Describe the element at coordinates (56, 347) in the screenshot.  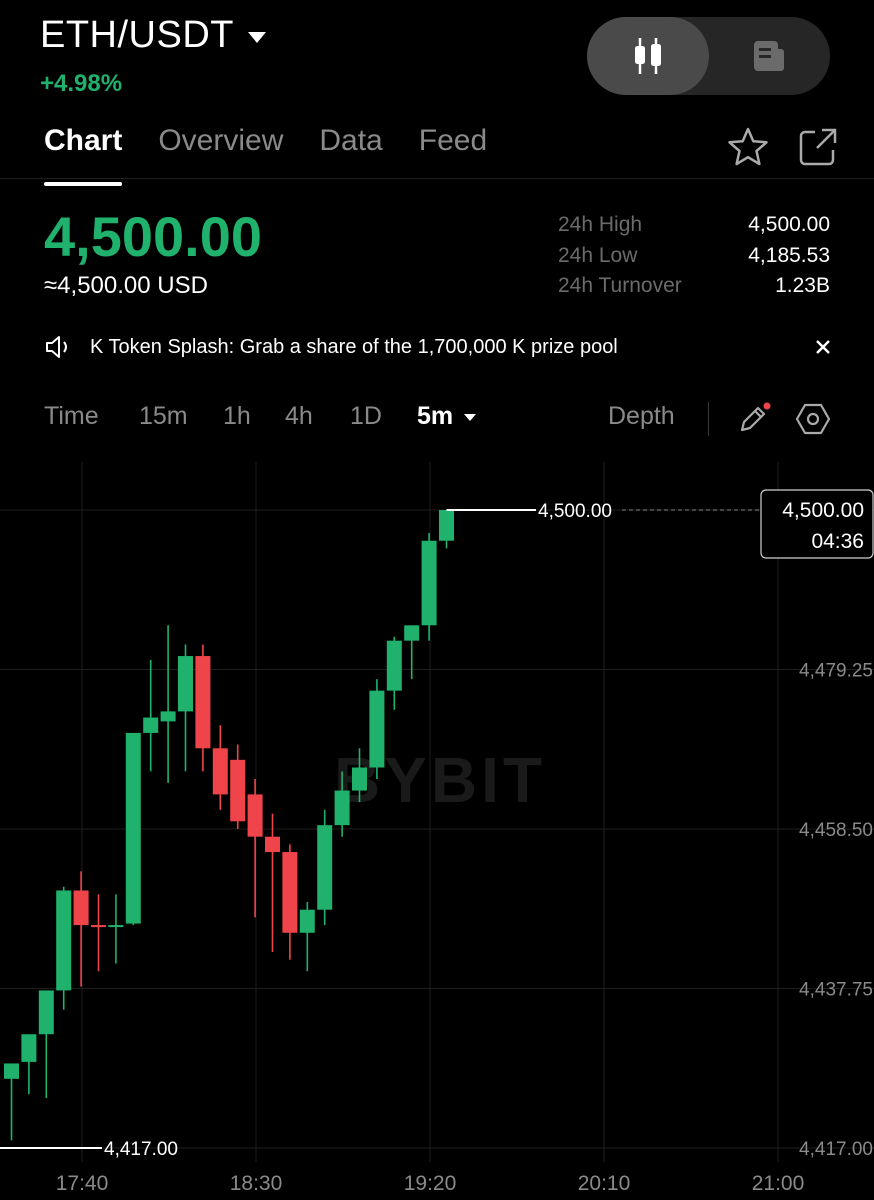
I see `speaker-icon` at that location.